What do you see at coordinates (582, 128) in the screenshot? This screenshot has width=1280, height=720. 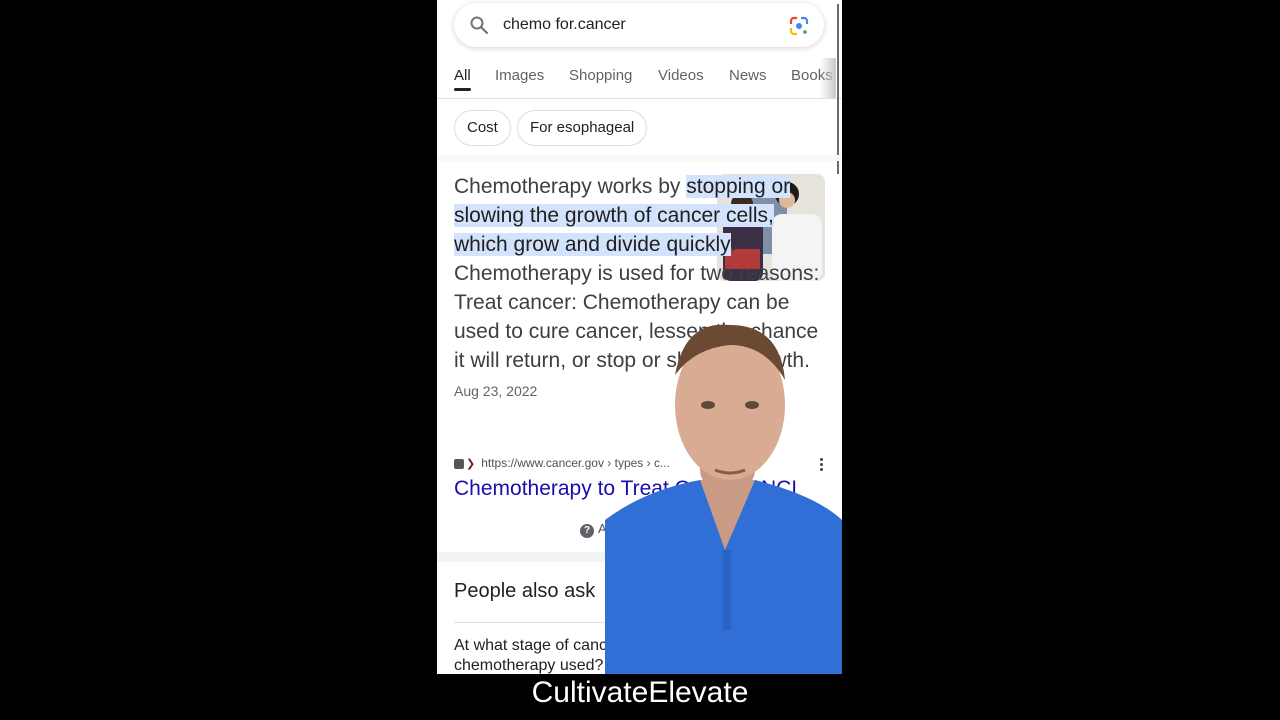 I see `chip-for-esophageal: For esophageal` at bounding box center [582, 128].